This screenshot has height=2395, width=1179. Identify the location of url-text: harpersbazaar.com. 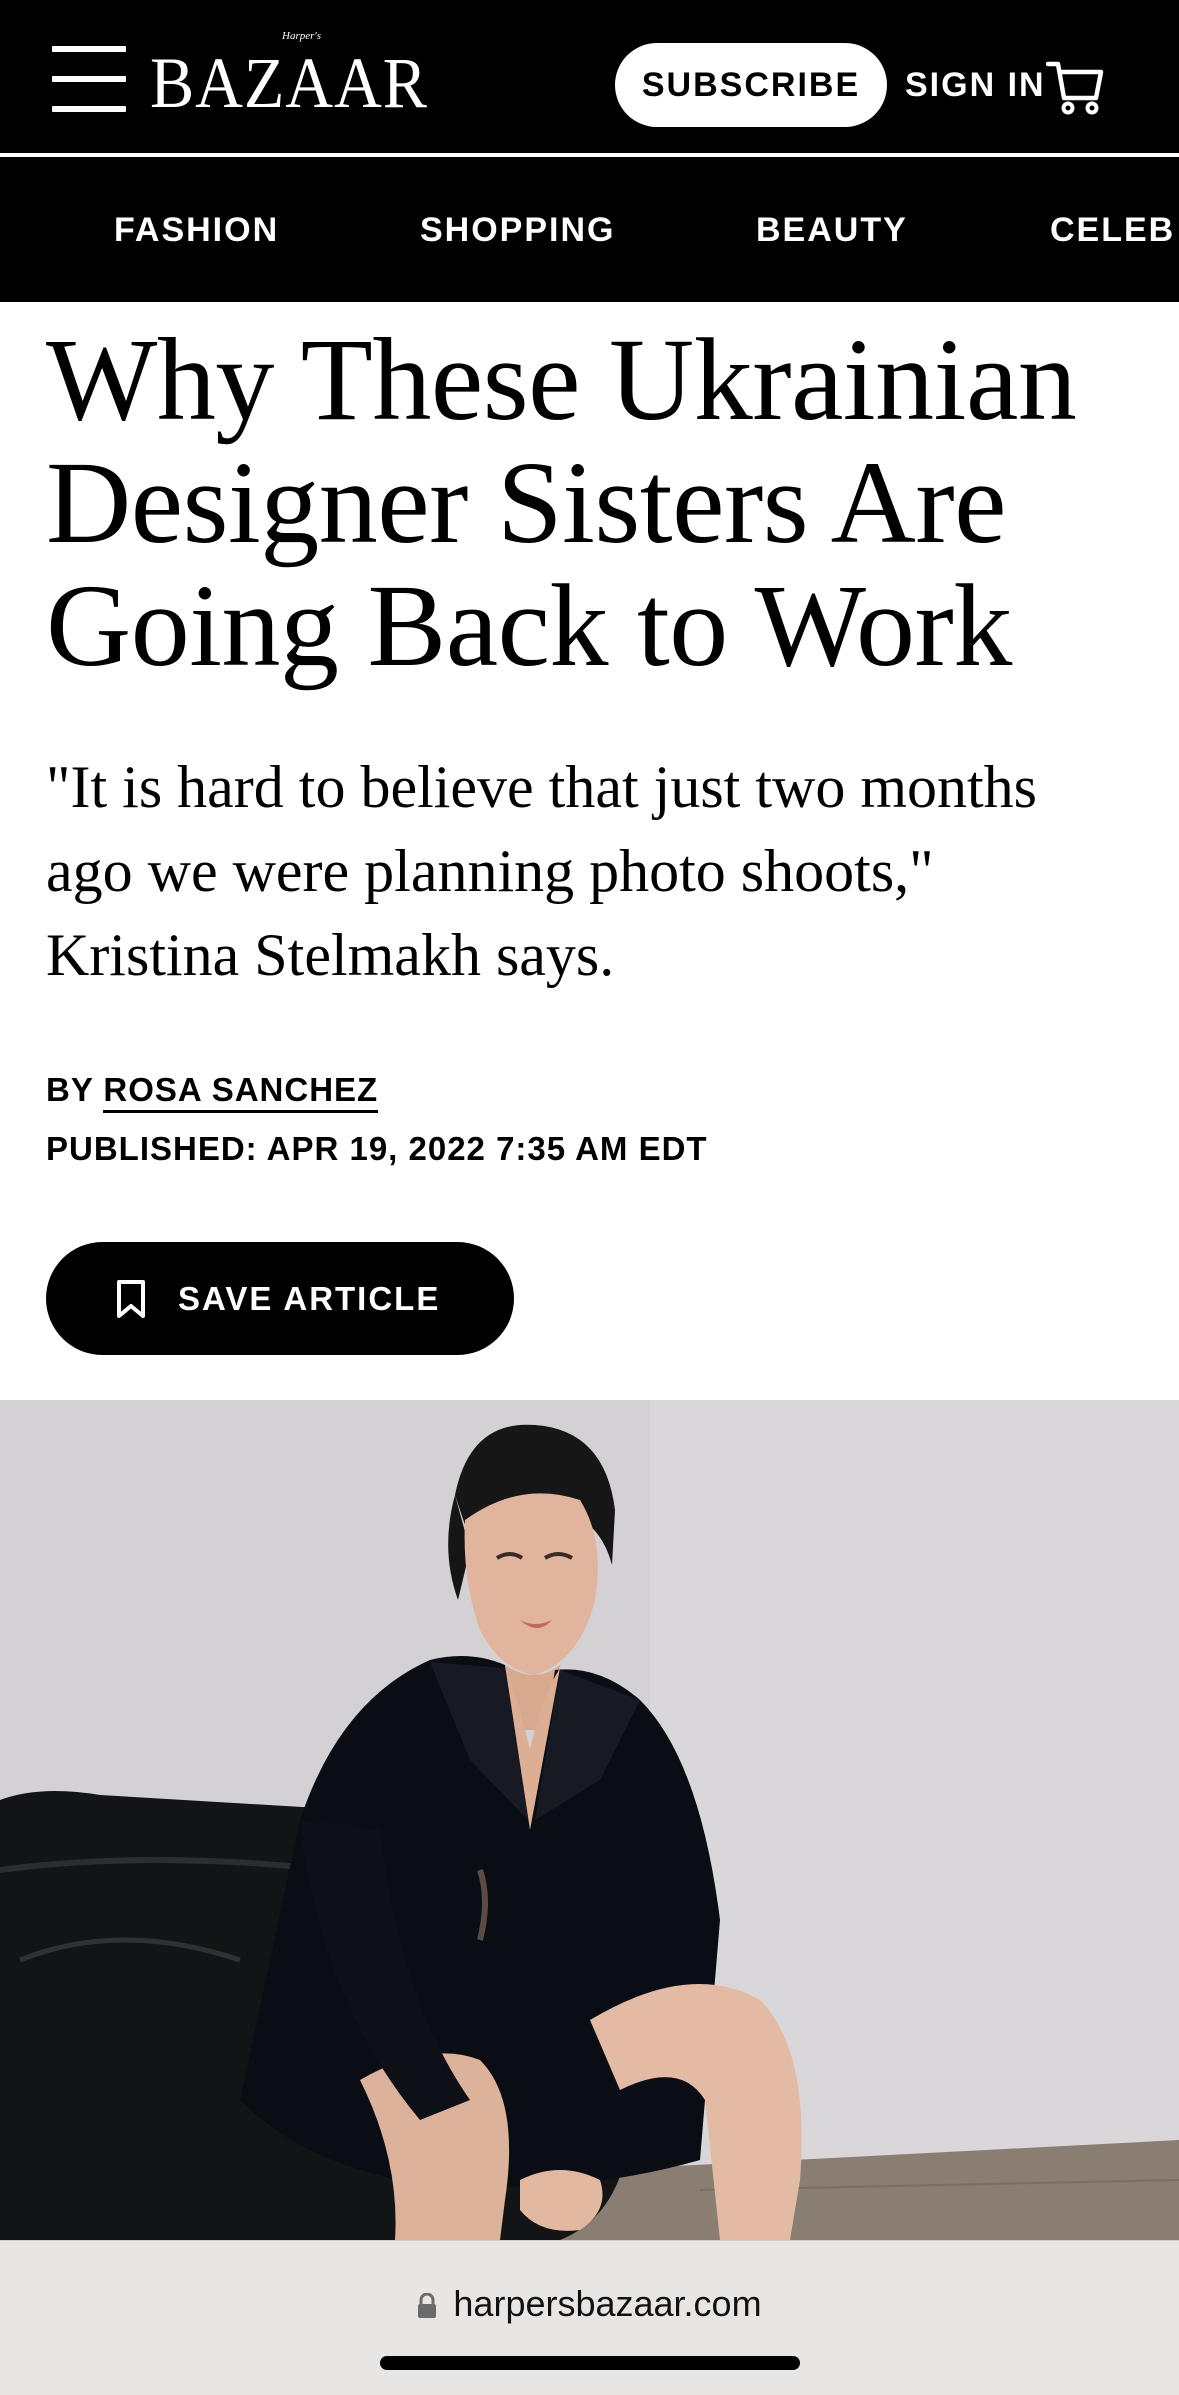
(607, 2303).